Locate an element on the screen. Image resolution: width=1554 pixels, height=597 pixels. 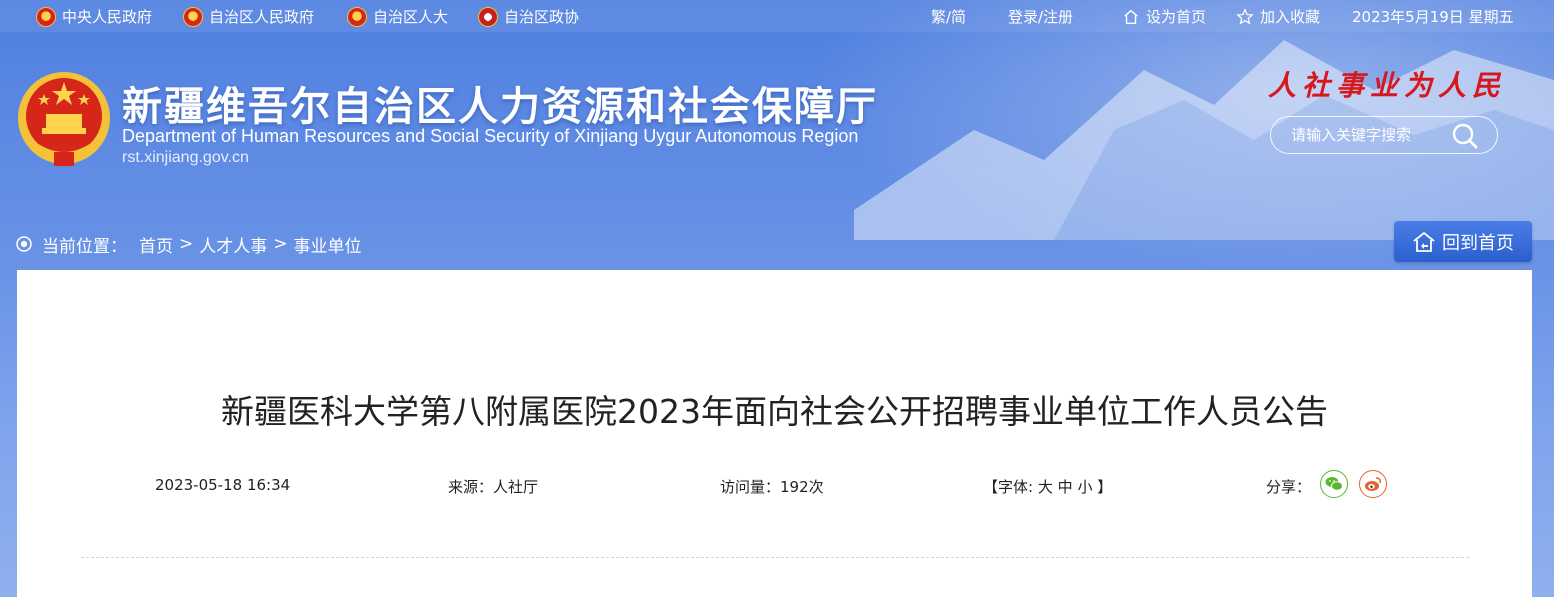
font-size-large-button: 大 is located at coordinates (1045, 487).